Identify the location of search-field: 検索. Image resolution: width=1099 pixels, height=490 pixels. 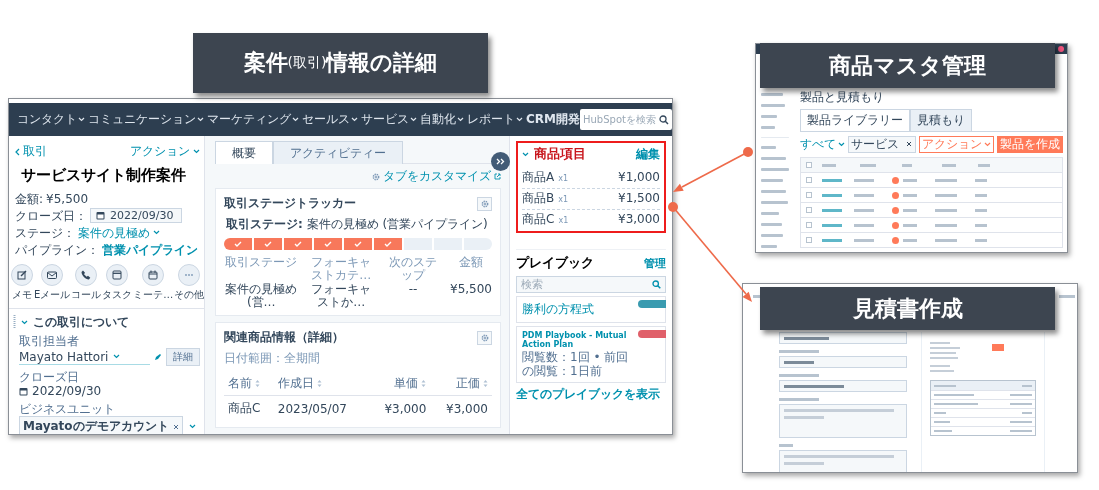
(591, 284).